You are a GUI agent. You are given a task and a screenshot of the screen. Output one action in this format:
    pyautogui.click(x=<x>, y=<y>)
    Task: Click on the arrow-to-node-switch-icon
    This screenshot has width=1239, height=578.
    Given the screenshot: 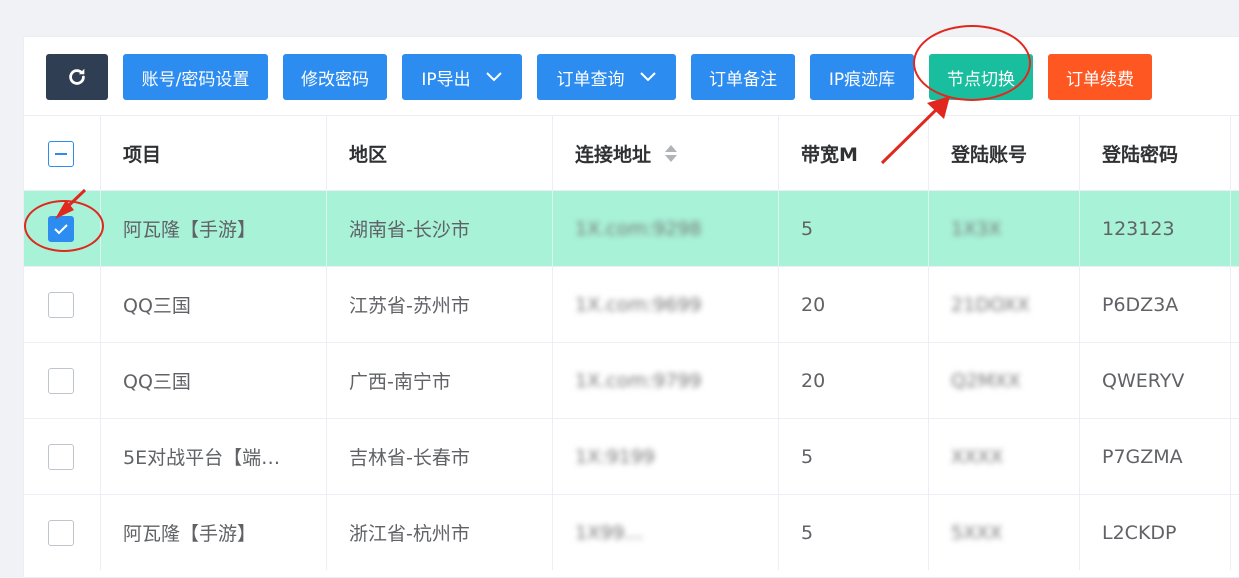 What is the action you would take?
    pyautogui.click(x=915, y=130)
    